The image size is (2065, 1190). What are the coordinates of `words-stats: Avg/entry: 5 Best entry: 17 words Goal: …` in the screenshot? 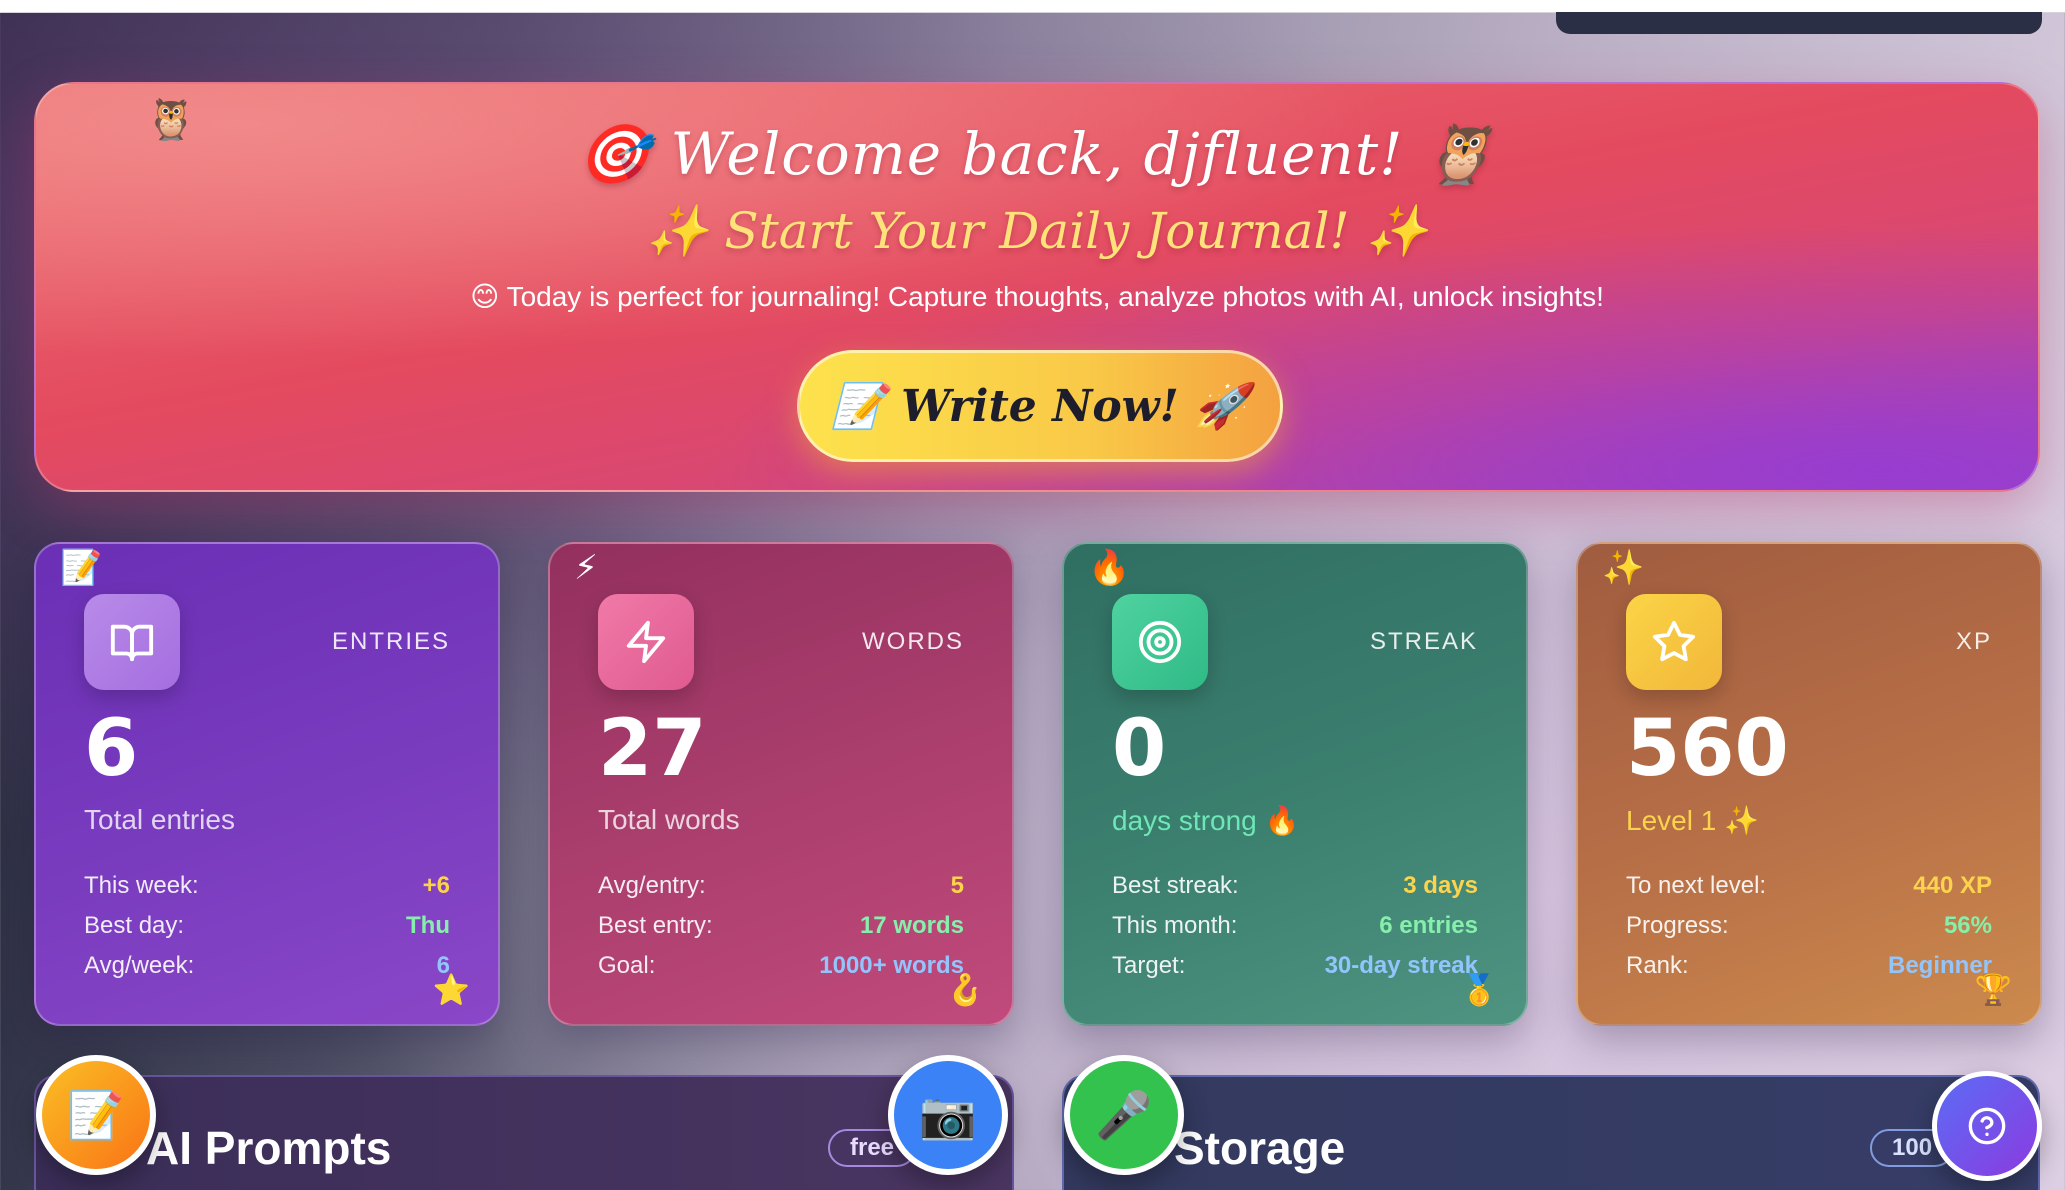 It's located at (781, 926).